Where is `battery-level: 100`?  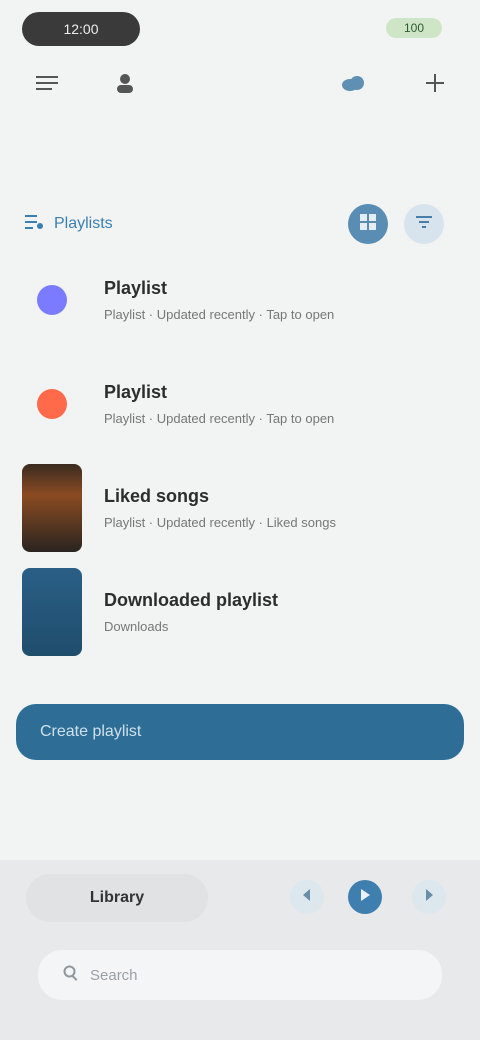 battery-level: 100 is located at coordinates (414, 28).